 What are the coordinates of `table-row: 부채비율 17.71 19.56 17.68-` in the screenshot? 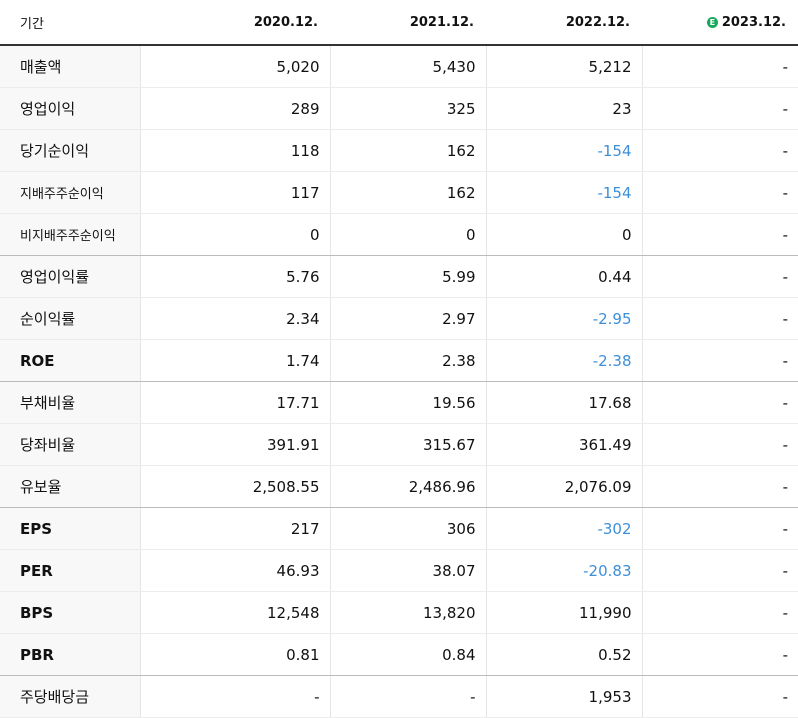 It's located at (399, 402).